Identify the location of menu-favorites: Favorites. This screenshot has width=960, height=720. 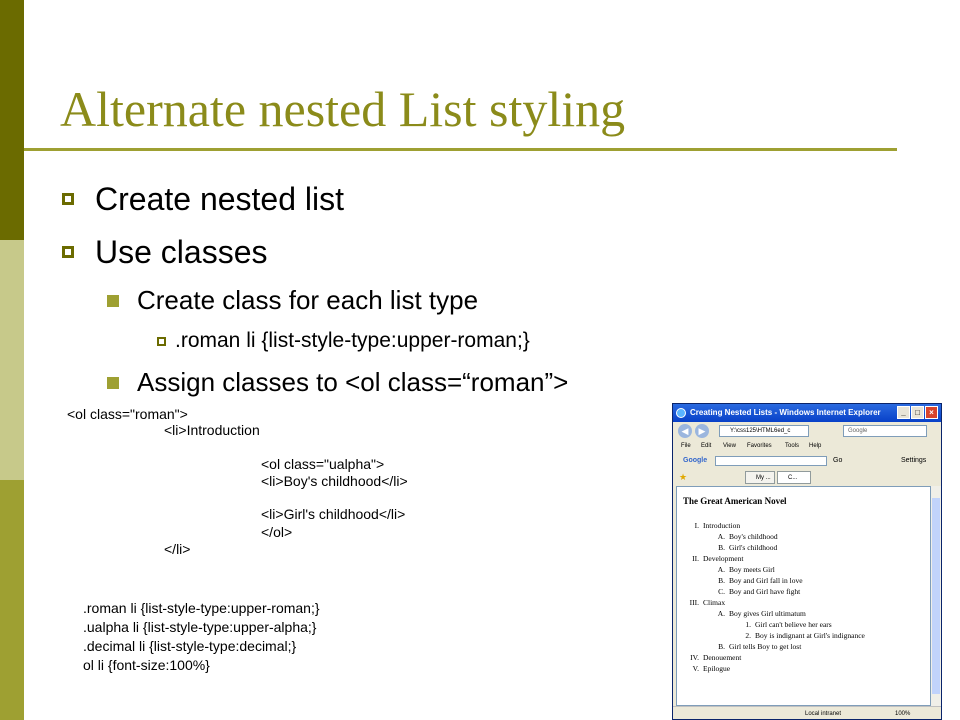
(759, 446).